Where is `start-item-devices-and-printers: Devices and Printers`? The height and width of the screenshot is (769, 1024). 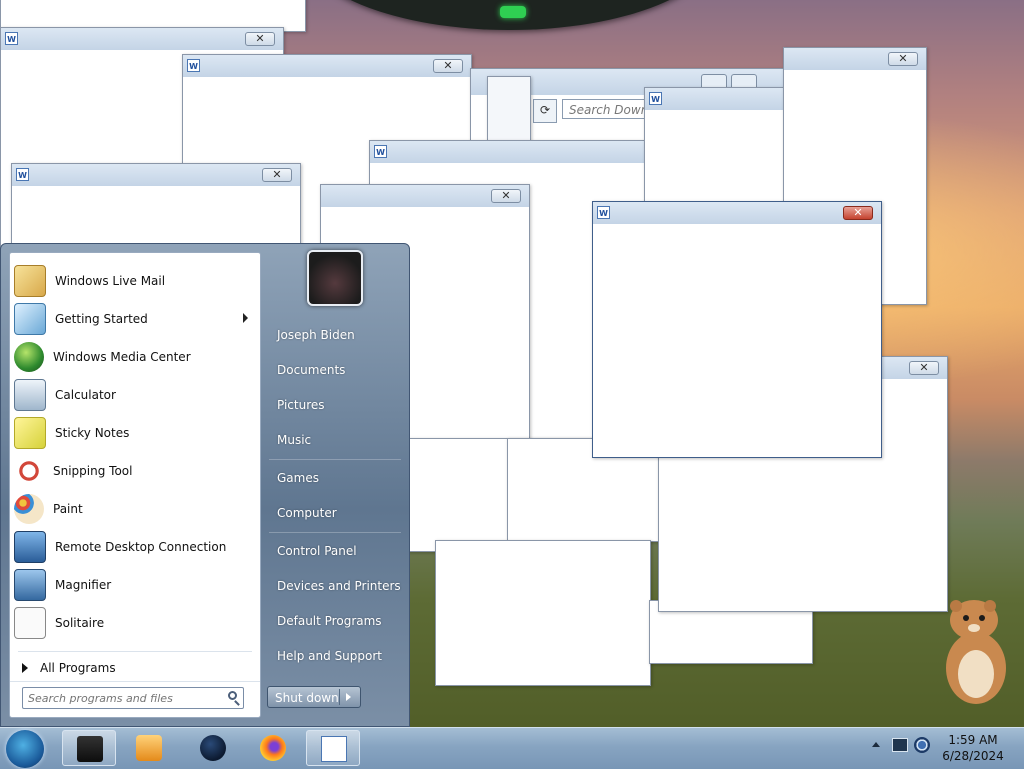 start-item-devices-and-printers: Devices and Printers is located at coordinates (337, 586).